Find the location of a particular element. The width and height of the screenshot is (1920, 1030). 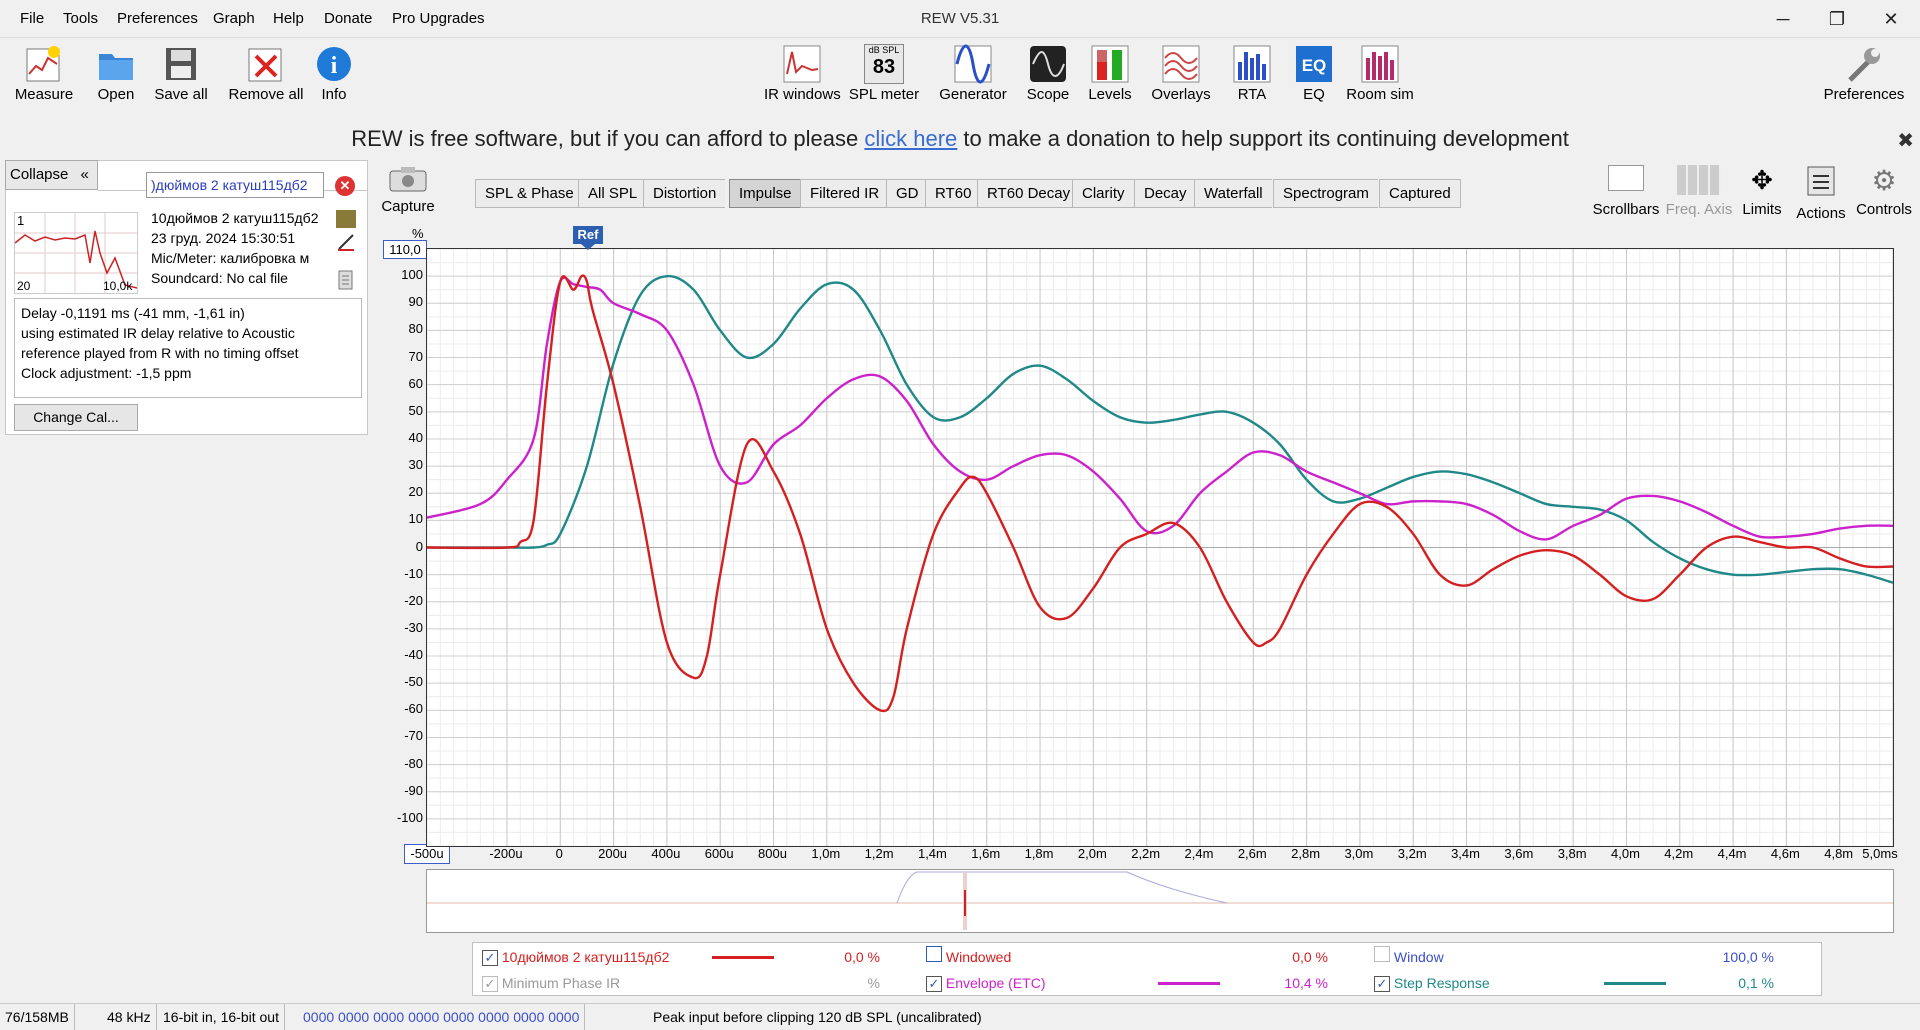

trace-legend is located at coordinates (1147, 969).